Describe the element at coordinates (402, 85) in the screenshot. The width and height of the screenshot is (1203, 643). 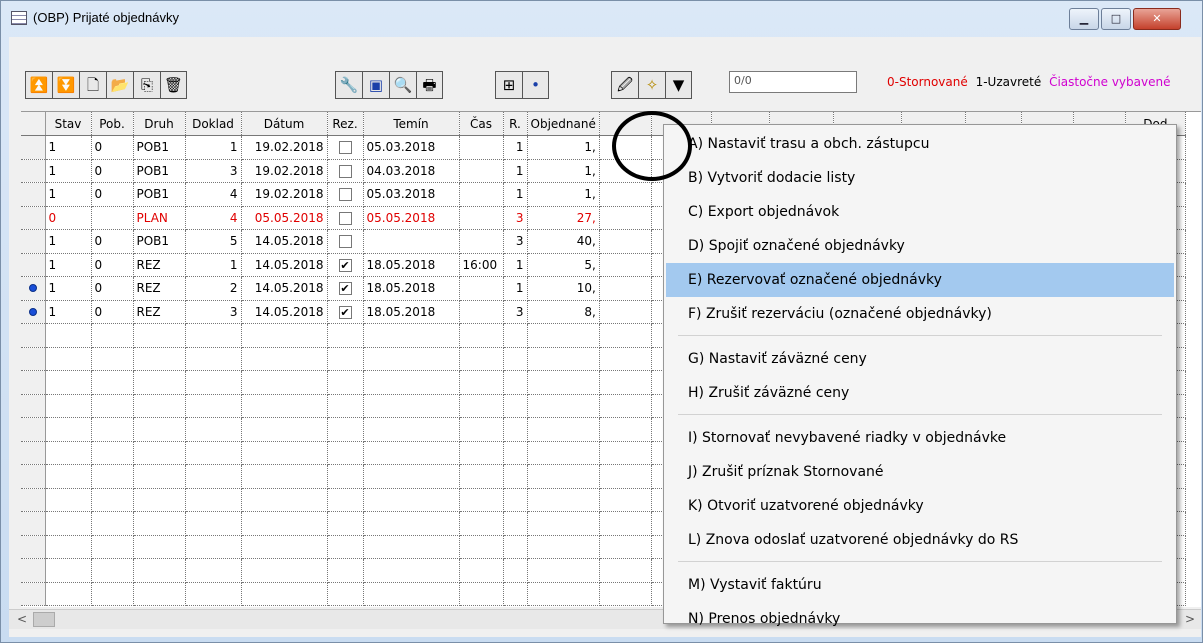
I see `search-icon: 🔍` at that location.